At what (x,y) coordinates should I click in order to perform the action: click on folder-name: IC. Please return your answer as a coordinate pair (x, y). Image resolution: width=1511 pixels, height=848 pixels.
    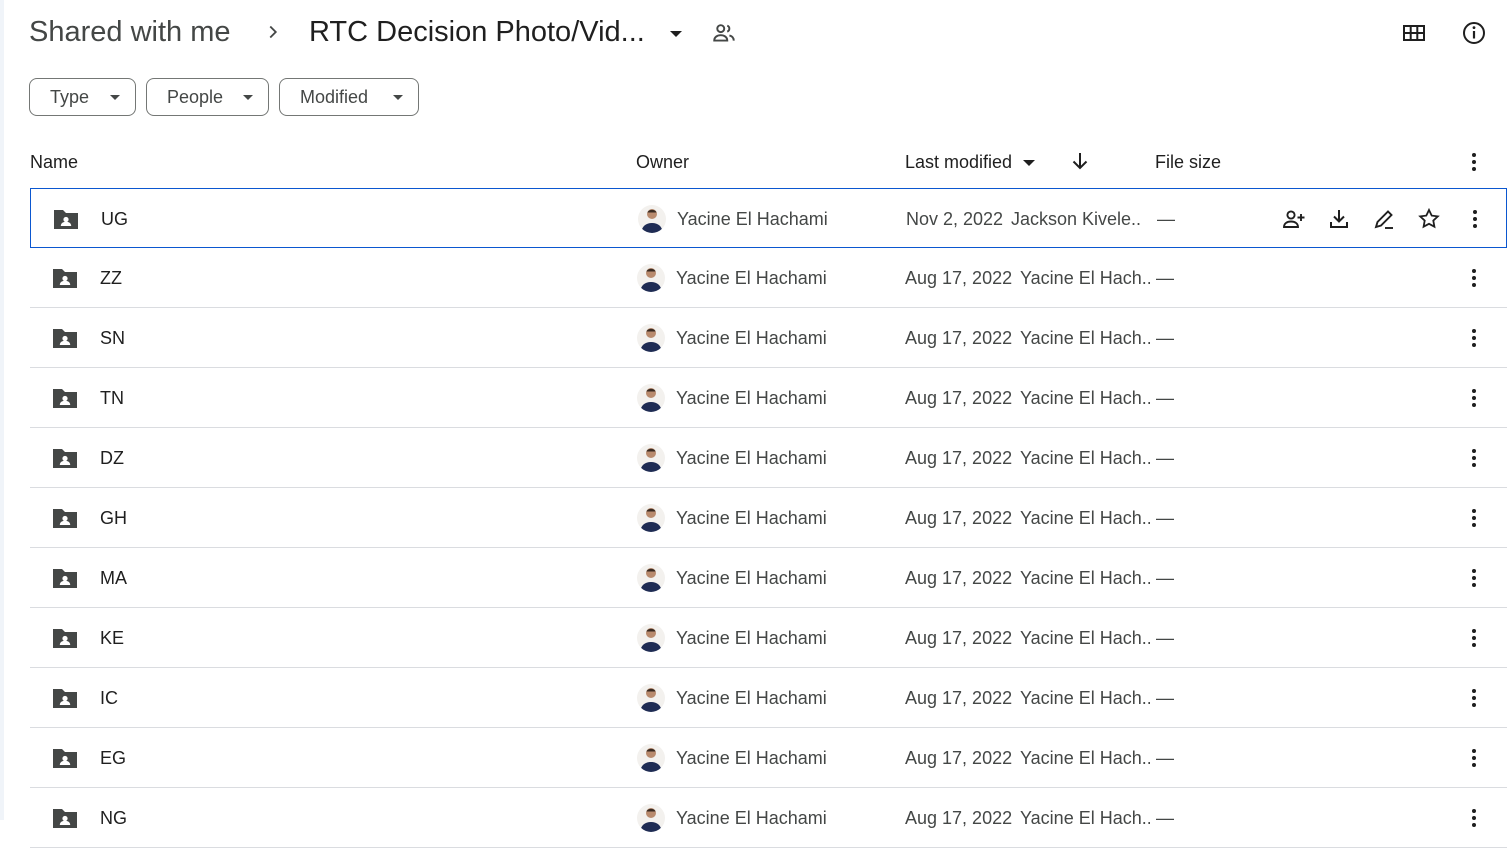
    Looking at the image, I should click on (109, 698).